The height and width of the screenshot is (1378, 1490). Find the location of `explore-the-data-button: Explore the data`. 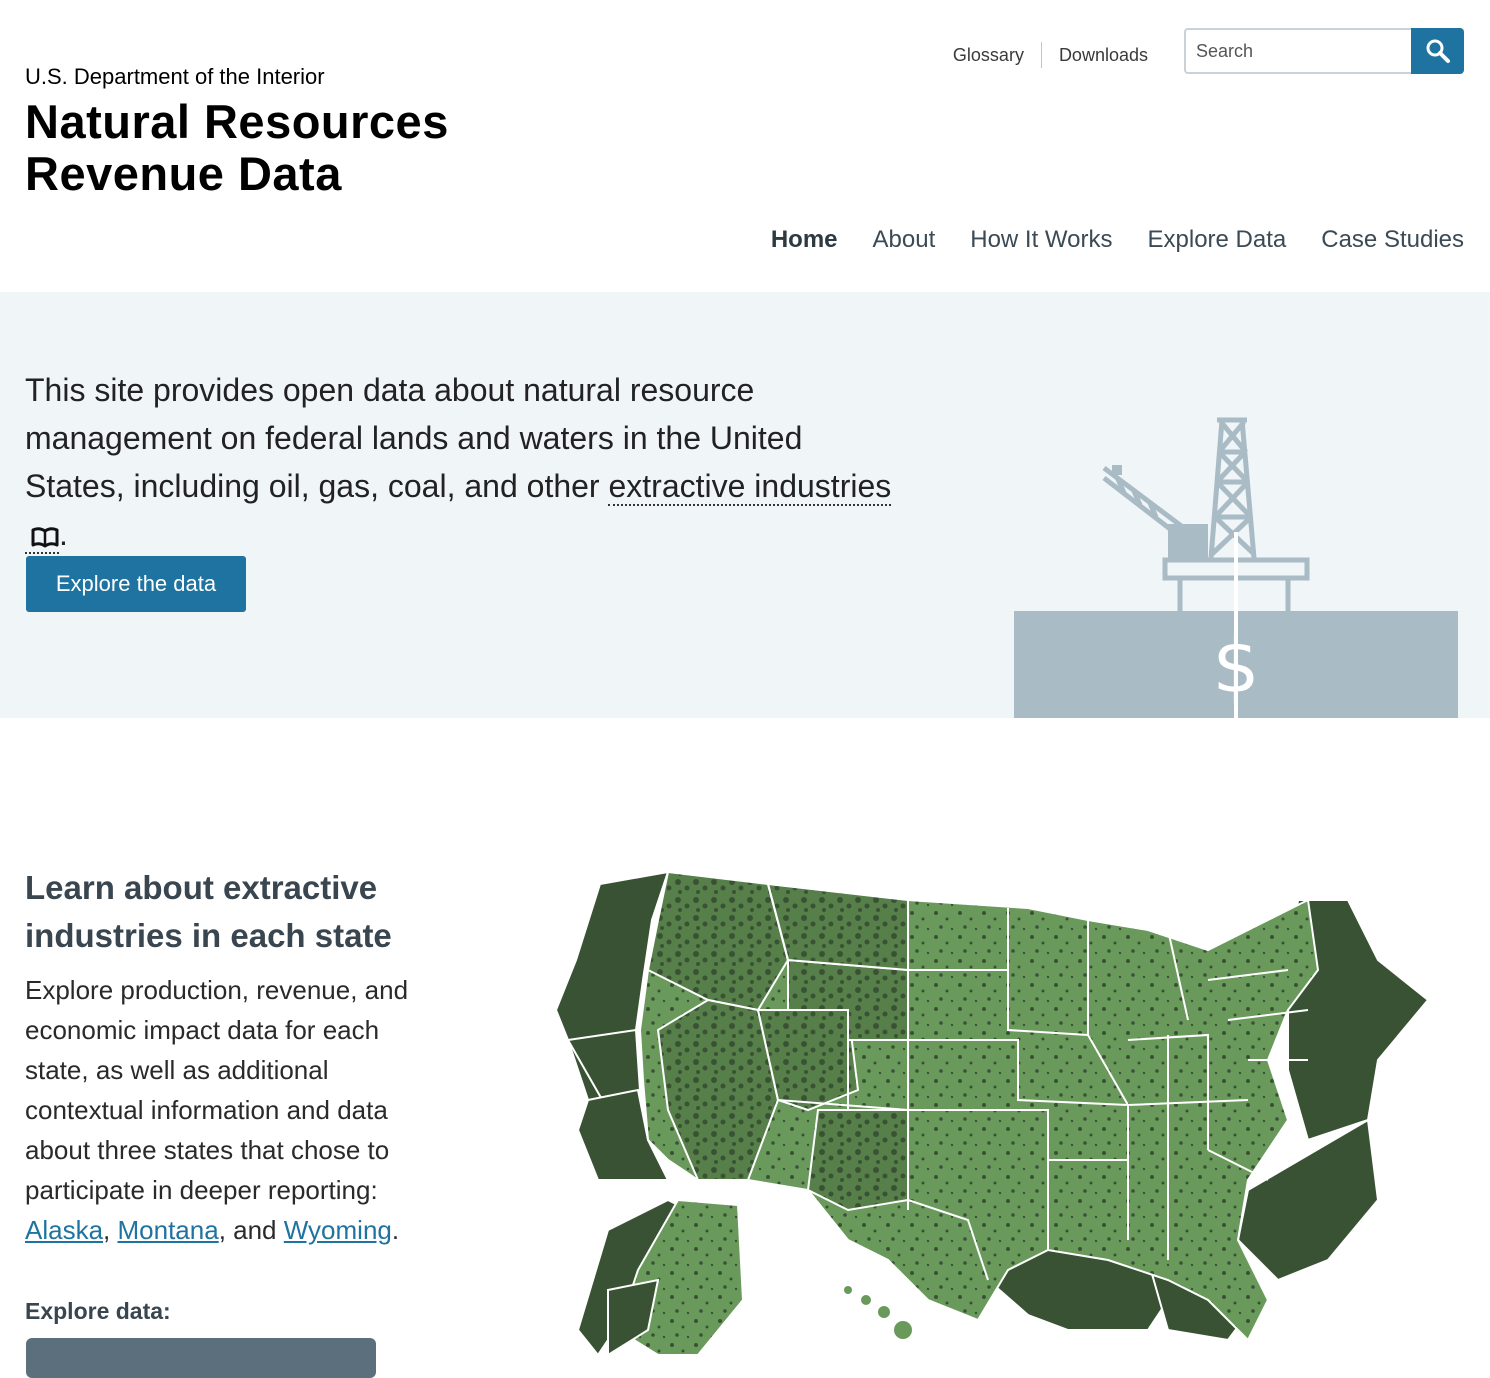

explore-the-data-button: Explore the data is located at coordinates (136, 584).